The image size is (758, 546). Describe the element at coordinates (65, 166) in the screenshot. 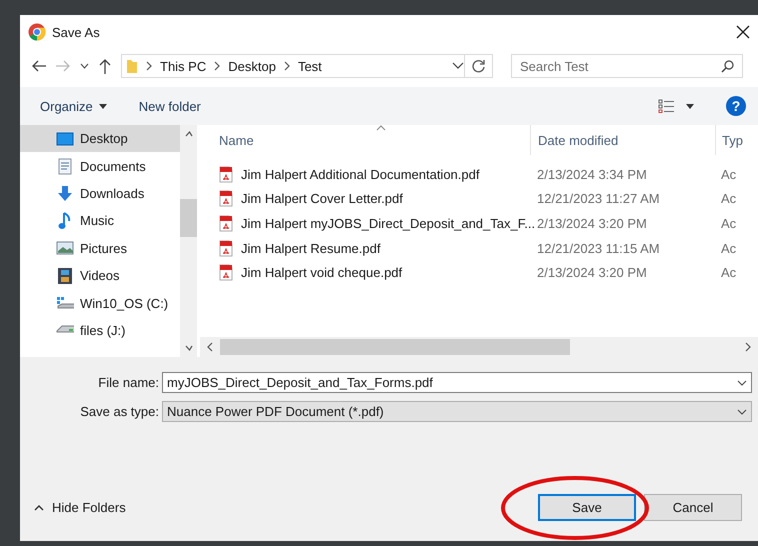

I see `document-icon` at that location.